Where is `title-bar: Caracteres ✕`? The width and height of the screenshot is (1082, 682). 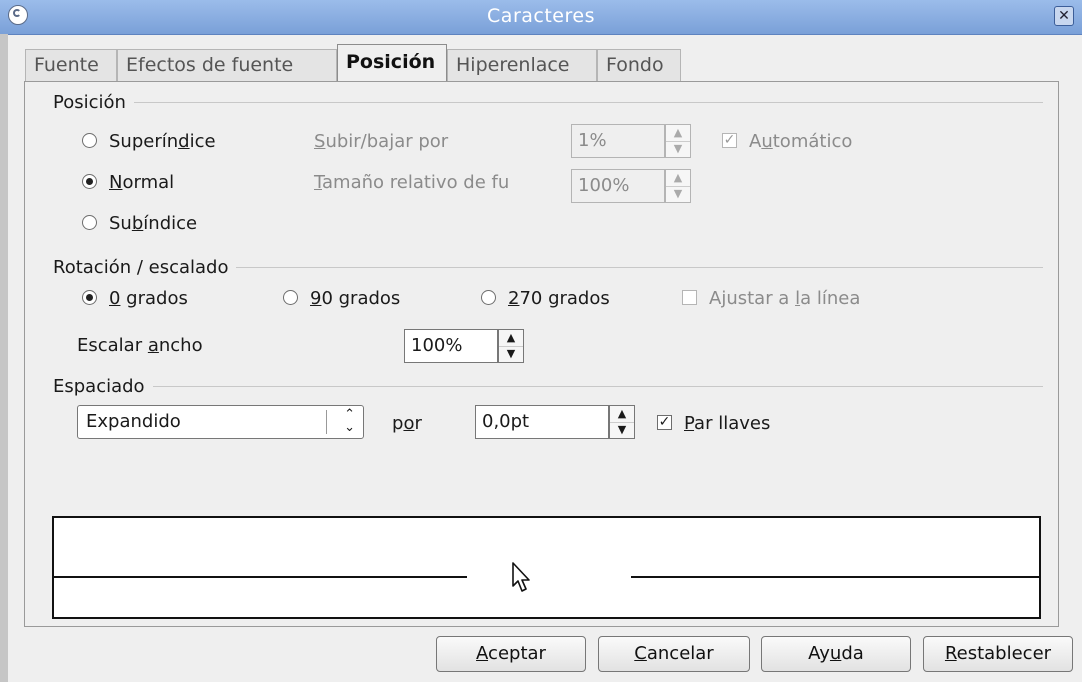 title-bar: Caracteres ✕ is located at coordinates (541, 17).